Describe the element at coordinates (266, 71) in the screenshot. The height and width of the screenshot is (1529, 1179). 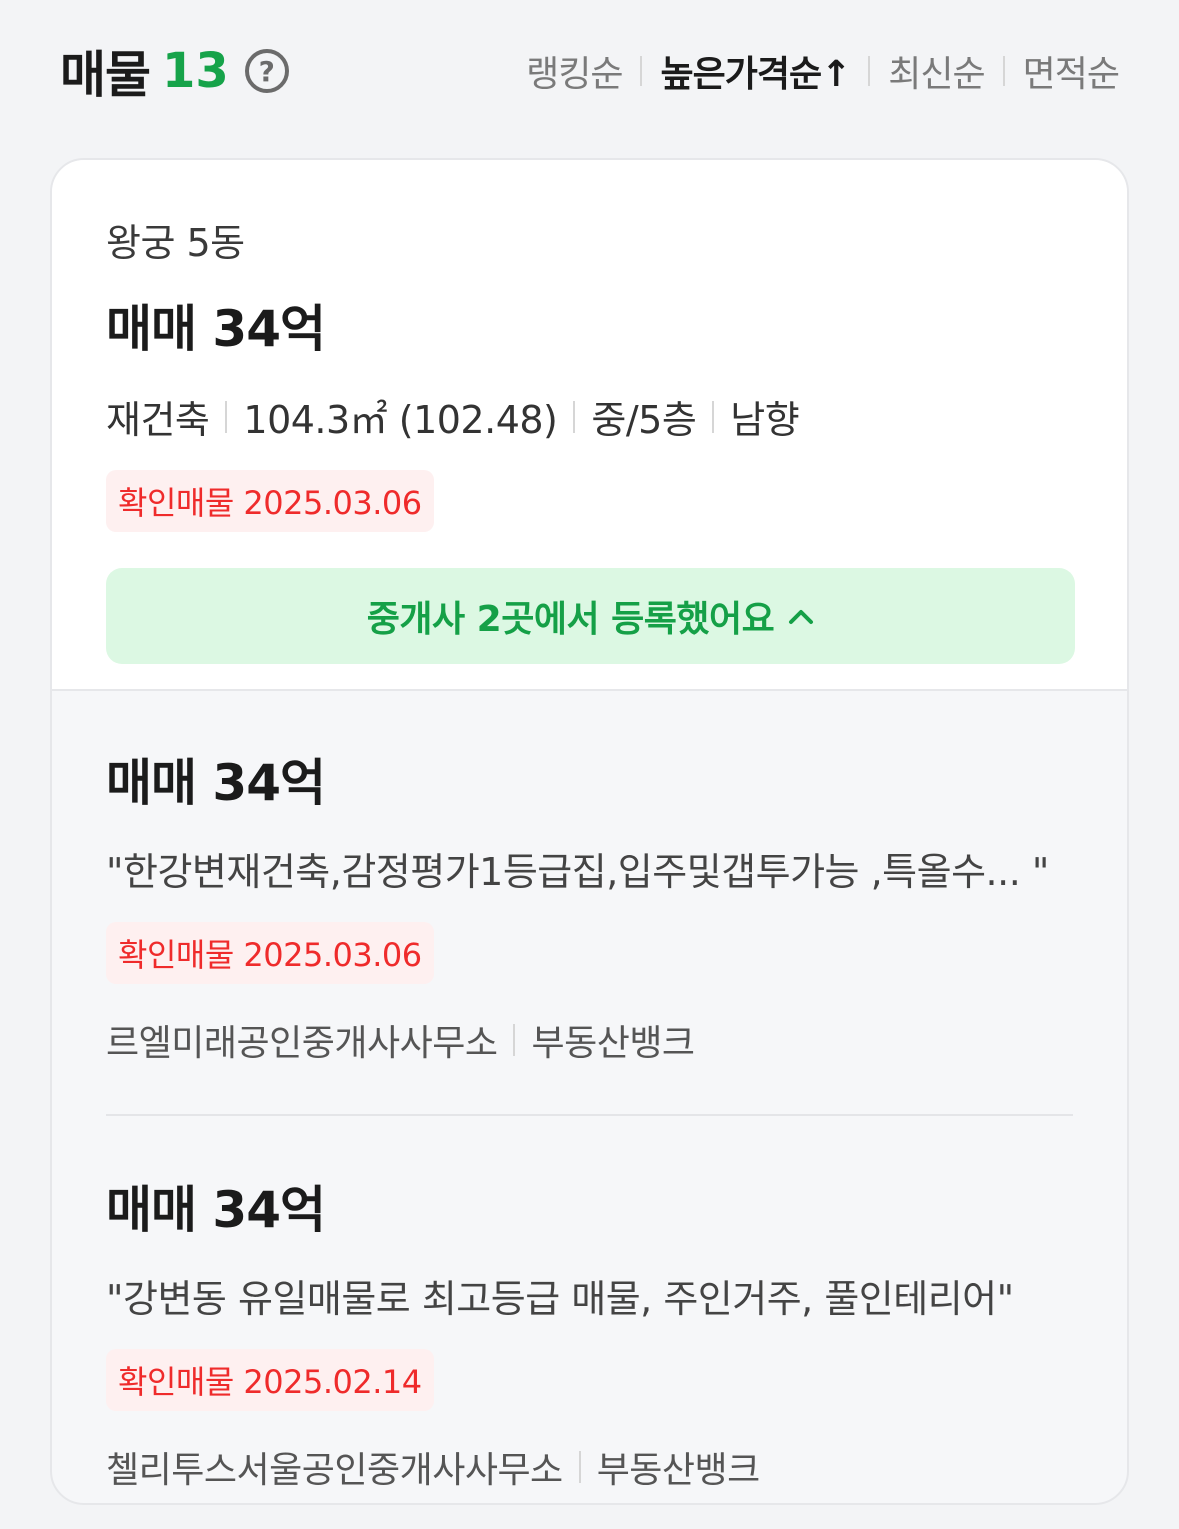
I see `question-circle-icon: ?` at that location.